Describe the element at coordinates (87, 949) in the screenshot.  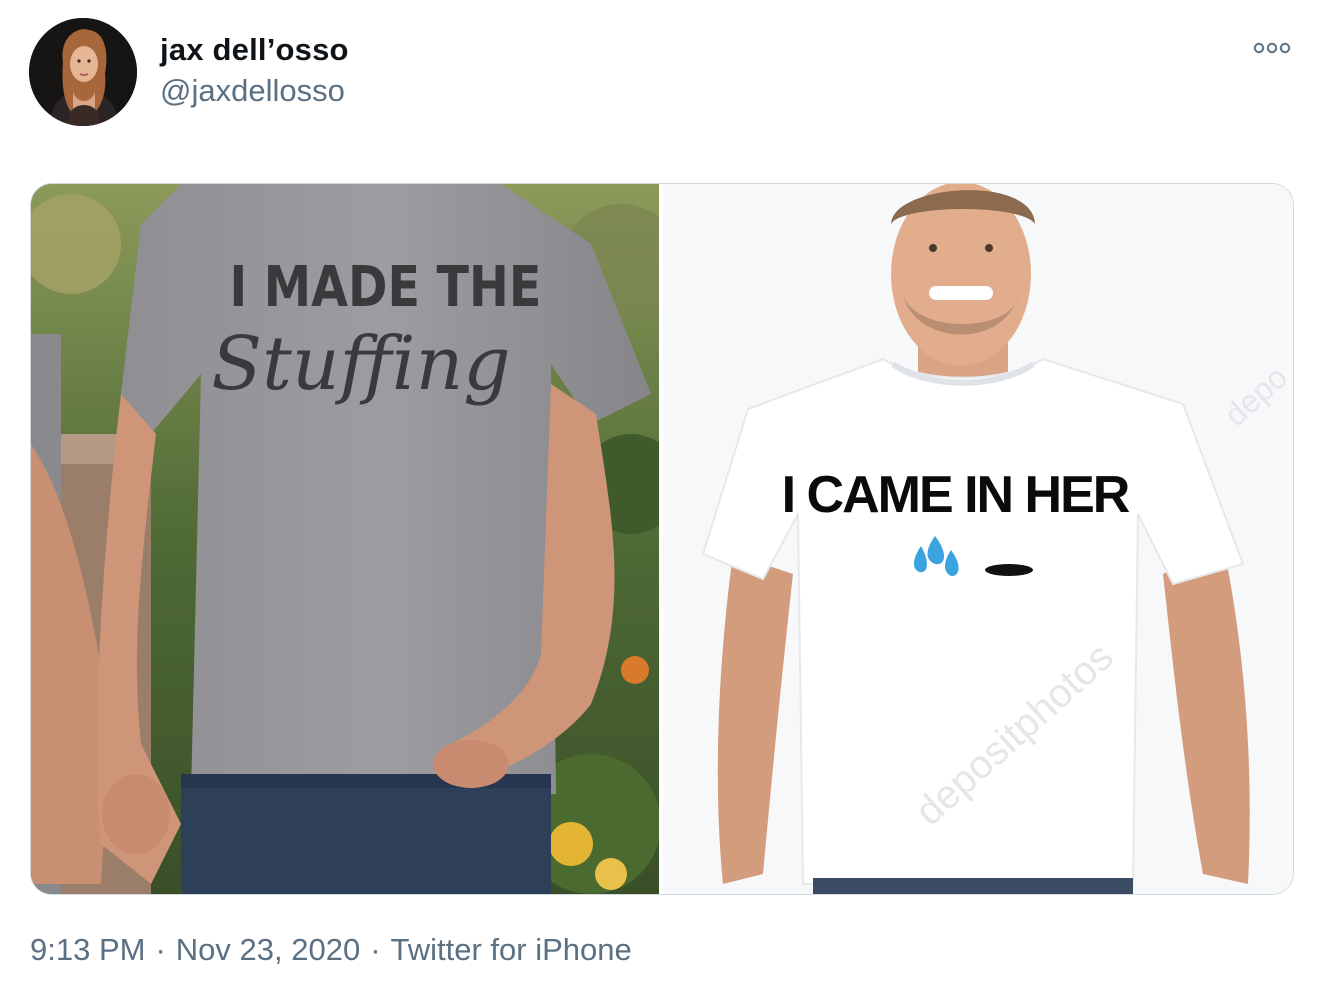
I see `tweet-time: 9:13 PM` at that location.